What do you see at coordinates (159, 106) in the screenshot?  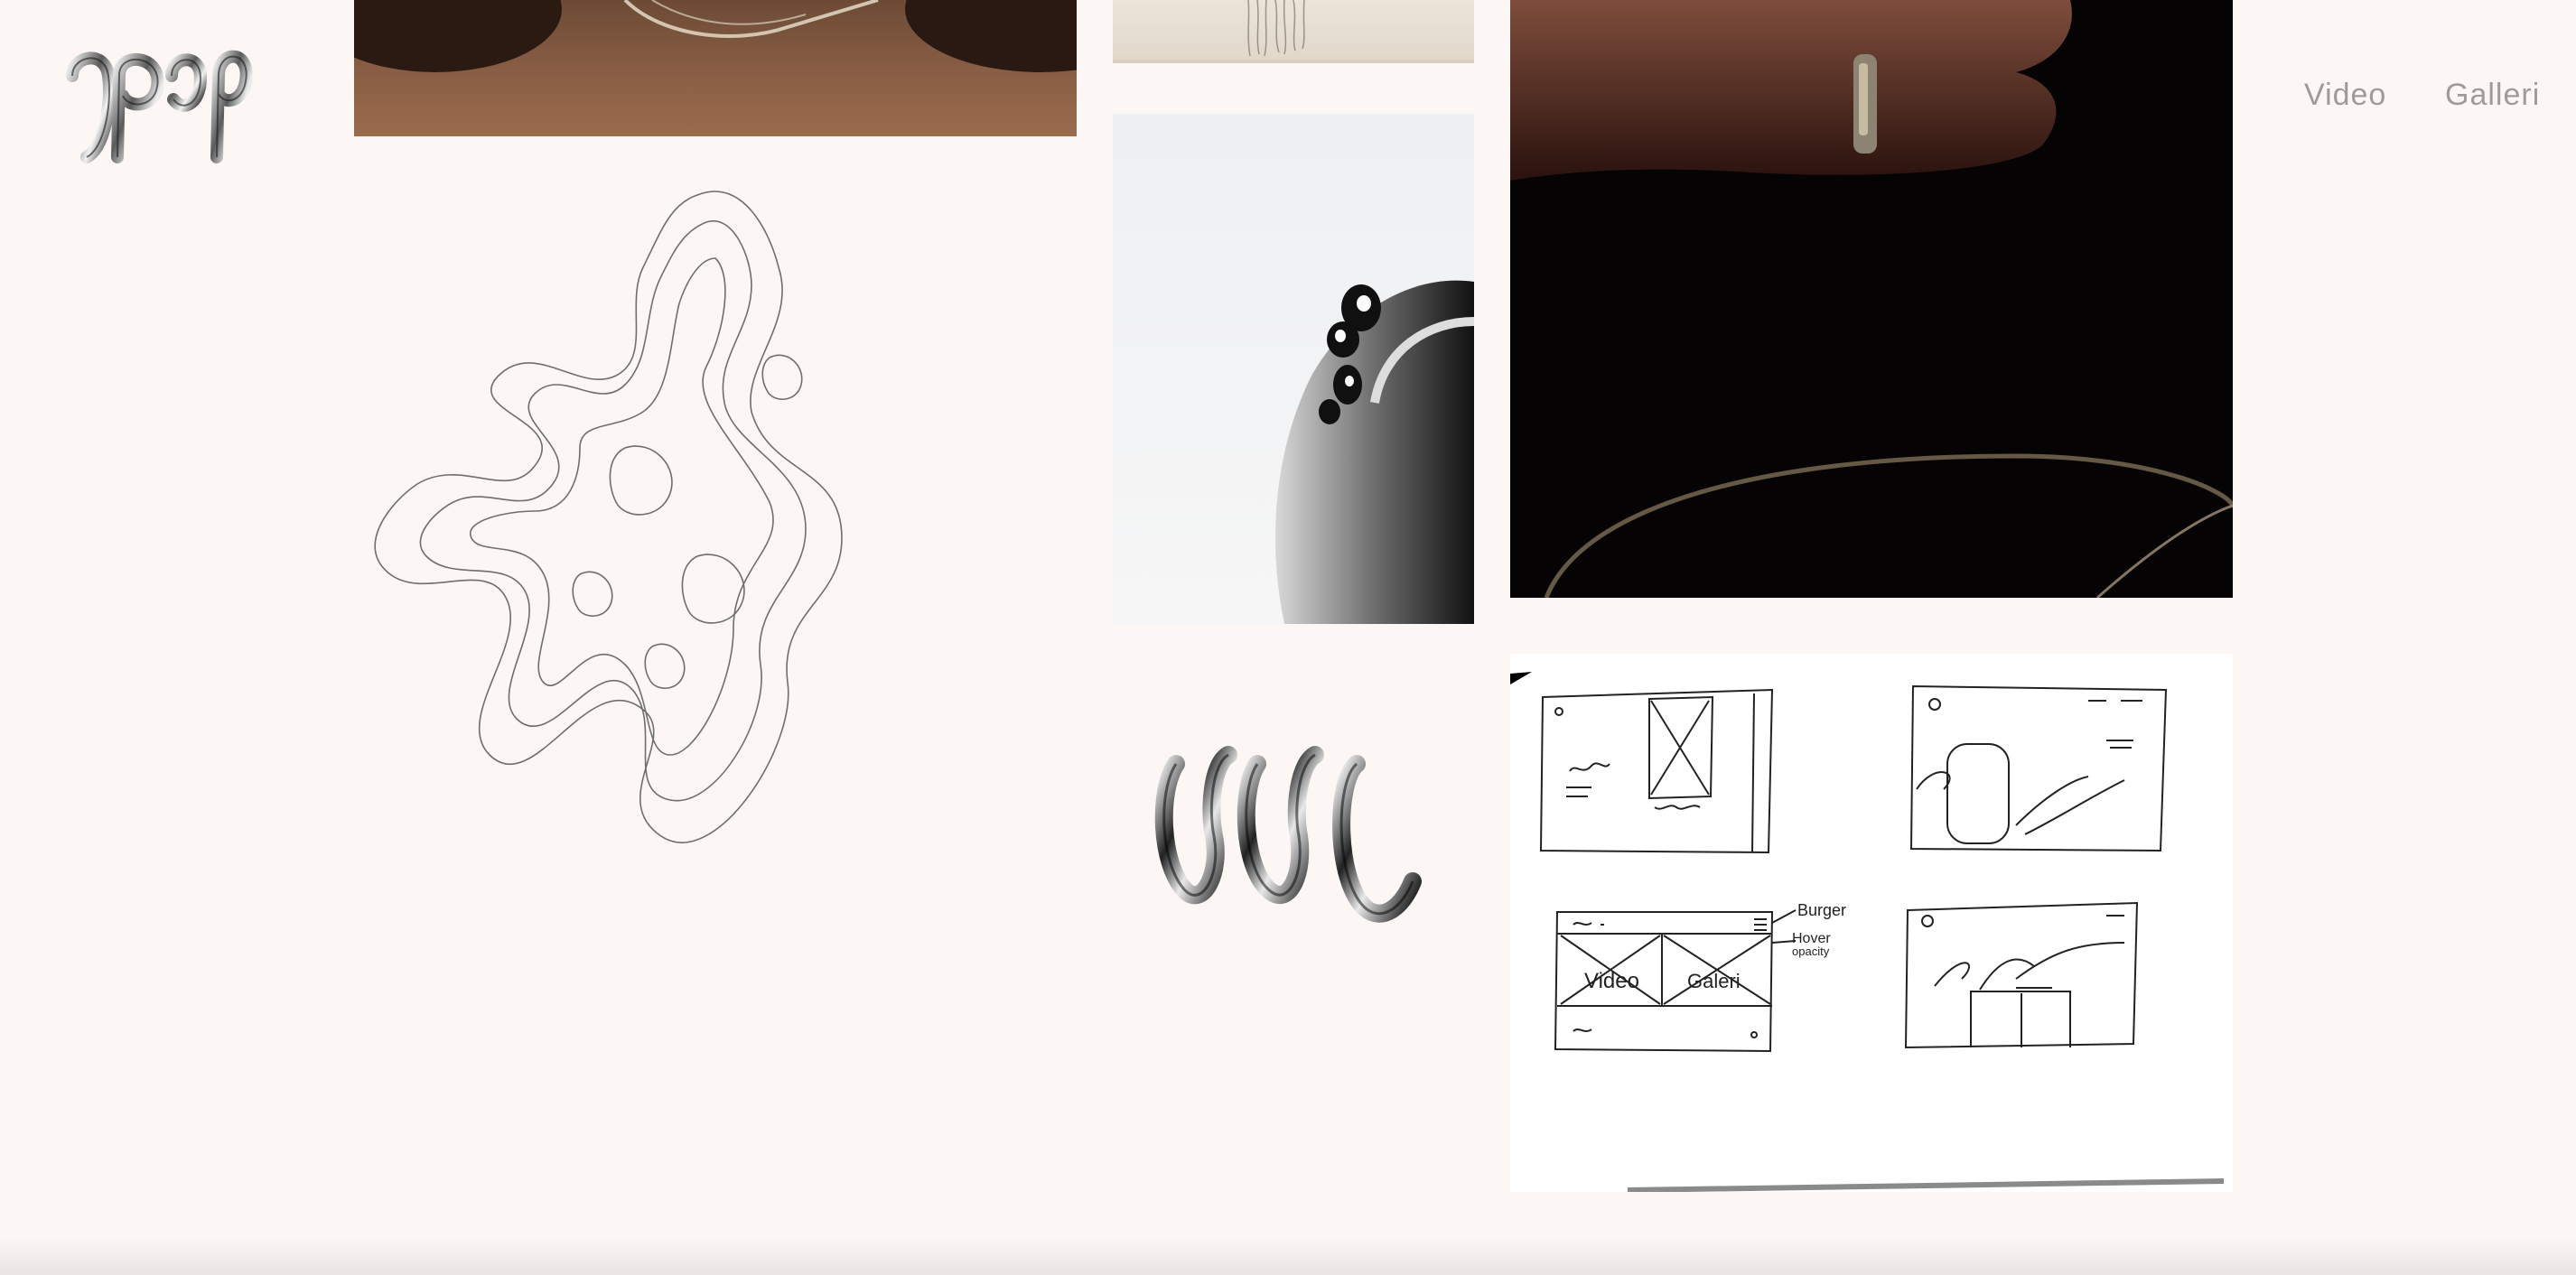 I see `chrome-letter-logo-icon` at bounding box center [159, 106].